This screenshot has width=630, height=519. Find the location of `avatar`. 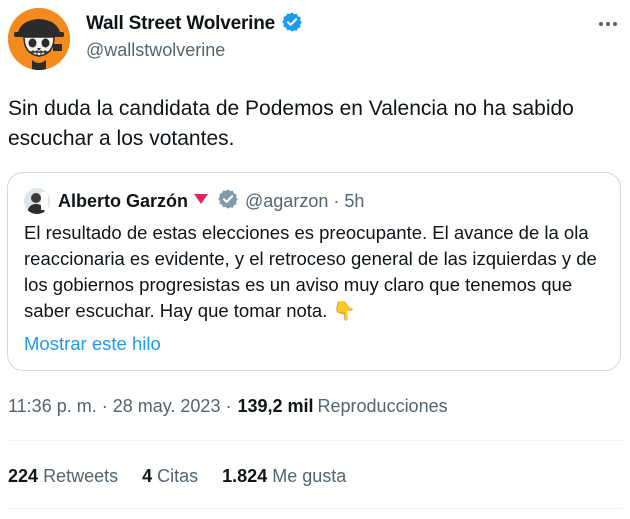

avatar is located at coordinates (39, 39).